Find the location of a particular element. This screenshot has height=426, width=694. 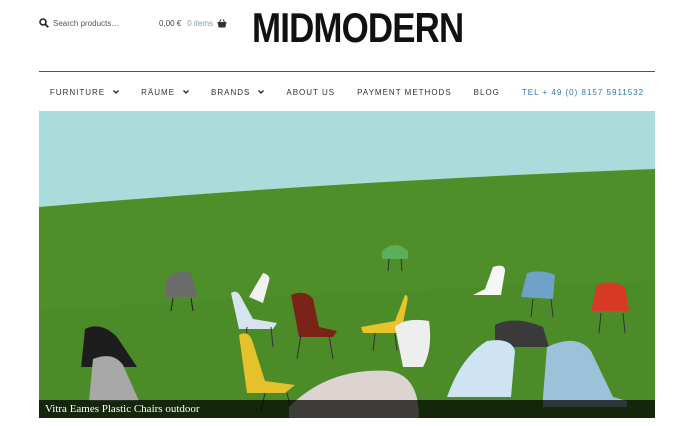

cart-amount: 0,00 € is located at coordinates (170, 23).